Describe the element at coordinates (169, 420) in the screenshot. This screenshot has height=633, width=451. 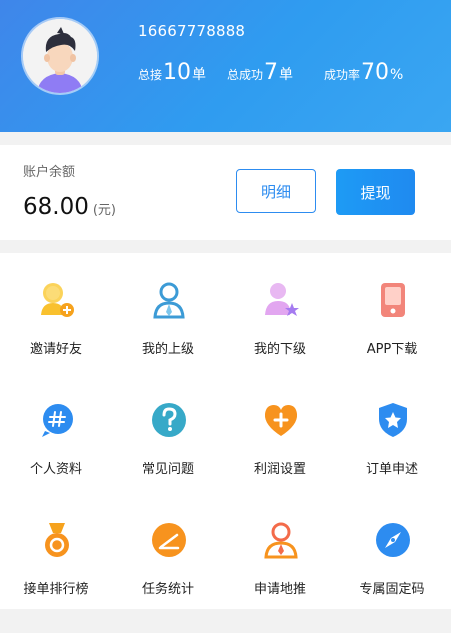
I see `question-icon` at that location.